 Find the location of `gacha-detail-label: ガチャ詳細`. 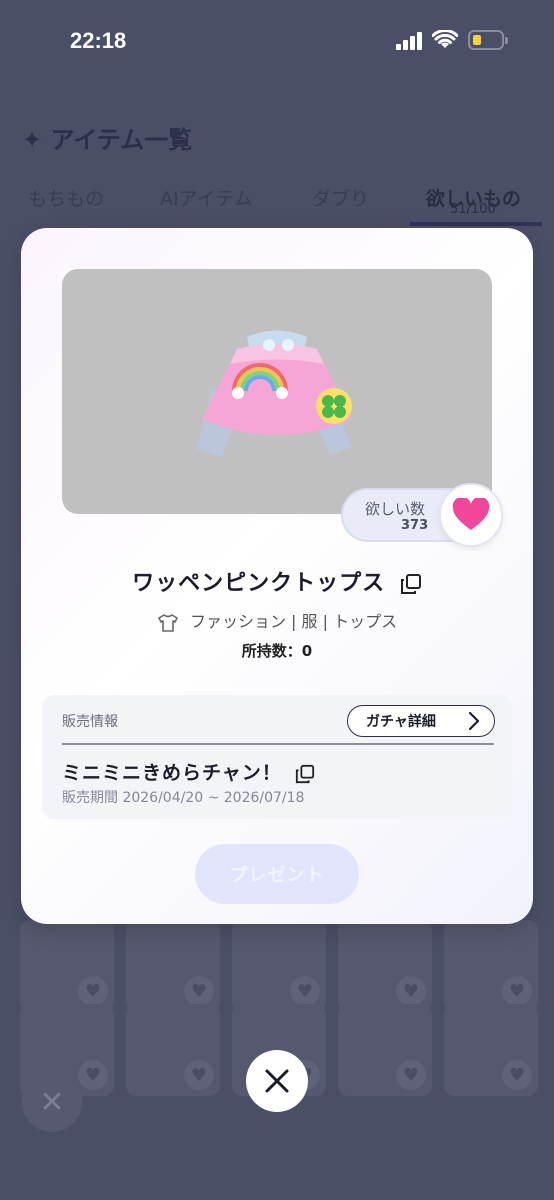

gacha-detail-label: ガチャ詳細 is located at coordinates (401, 722).